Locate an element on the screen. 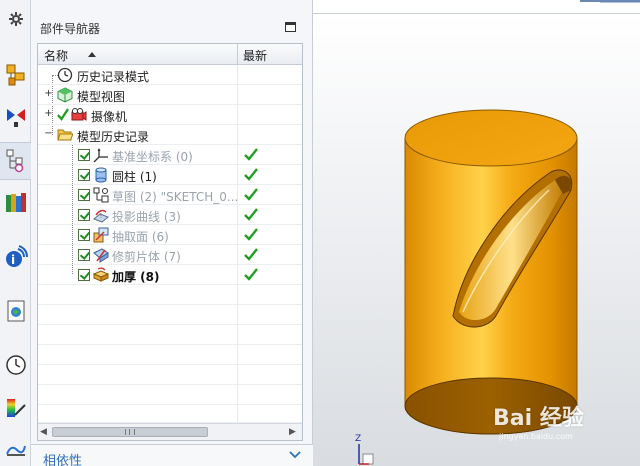 This screenshot has height=466, width=640. chevron-down-icon is located at coordinates (295, 455).